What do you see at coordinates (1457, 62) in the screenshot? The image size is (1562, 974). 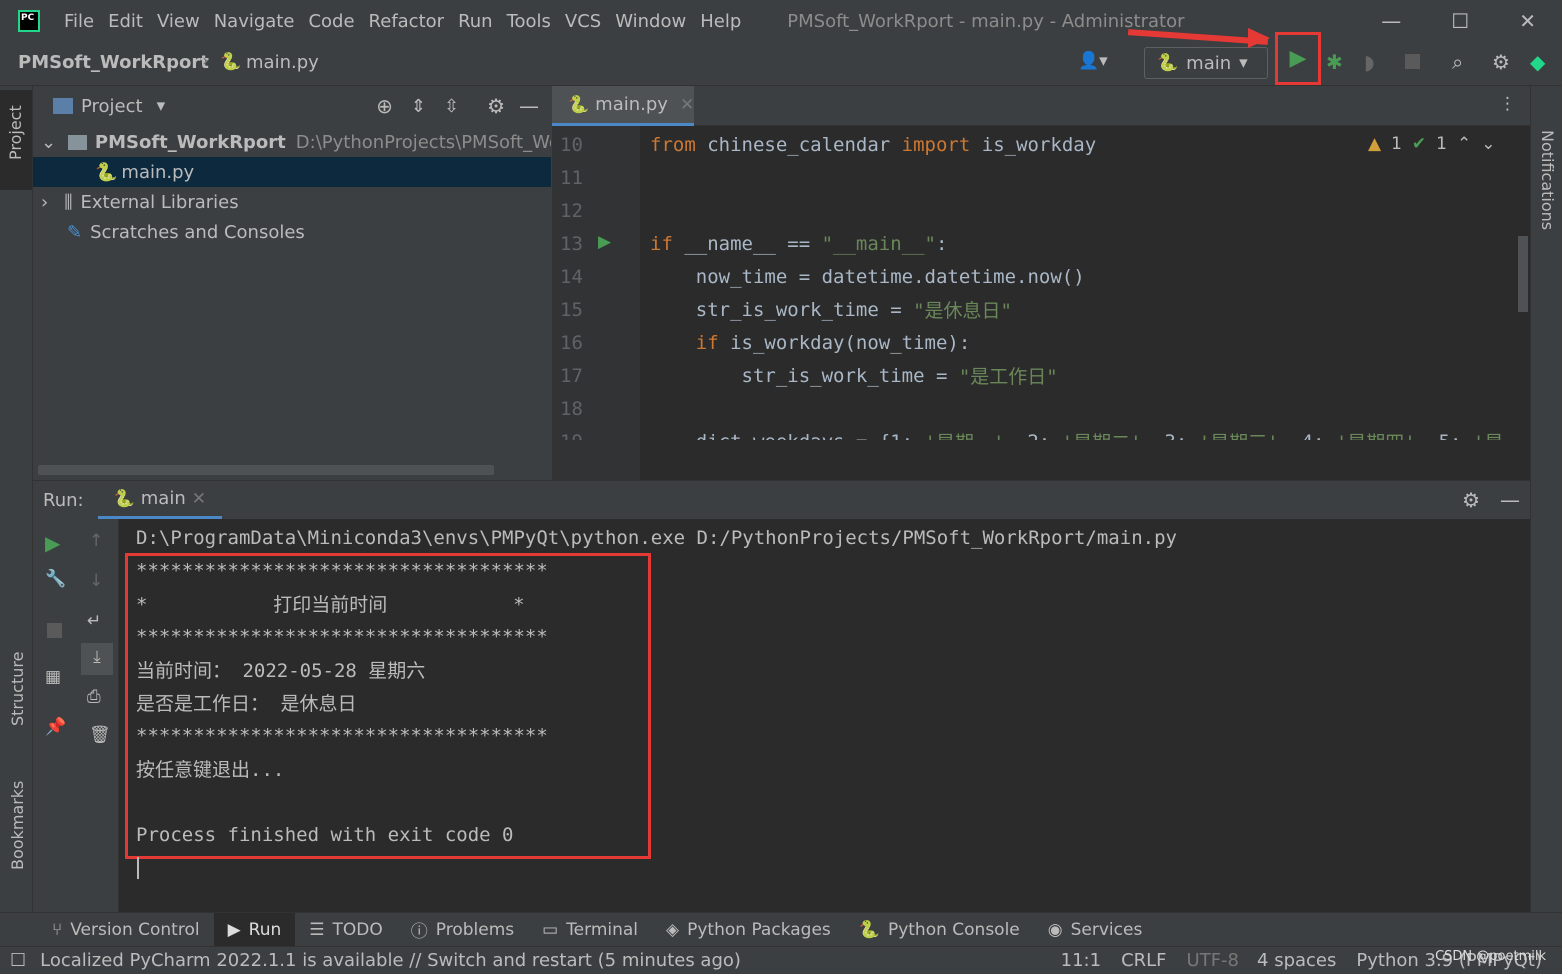 I see `search-icon: ⌕` at bounding box center [1457, 62].